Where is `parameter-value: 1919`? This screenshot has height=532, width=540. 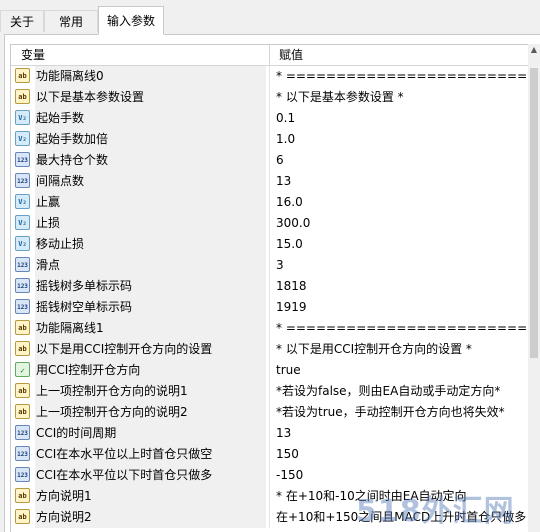
parameter-value: 1919 is located at coordinates (402, 307).